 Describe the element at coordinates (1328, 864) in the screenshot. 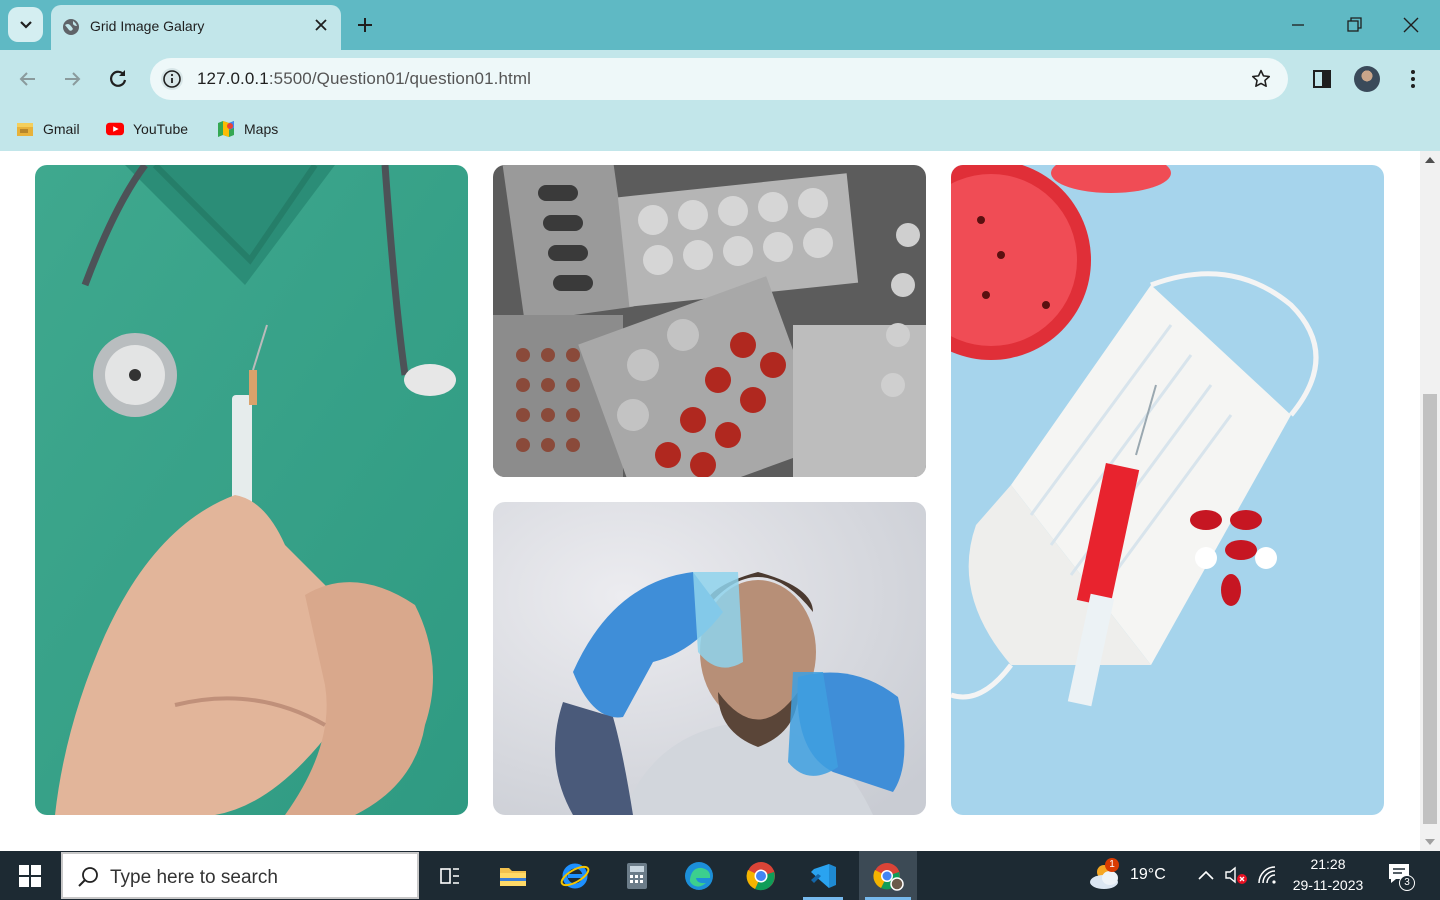

I see `clock-time: 21:28` at that location.